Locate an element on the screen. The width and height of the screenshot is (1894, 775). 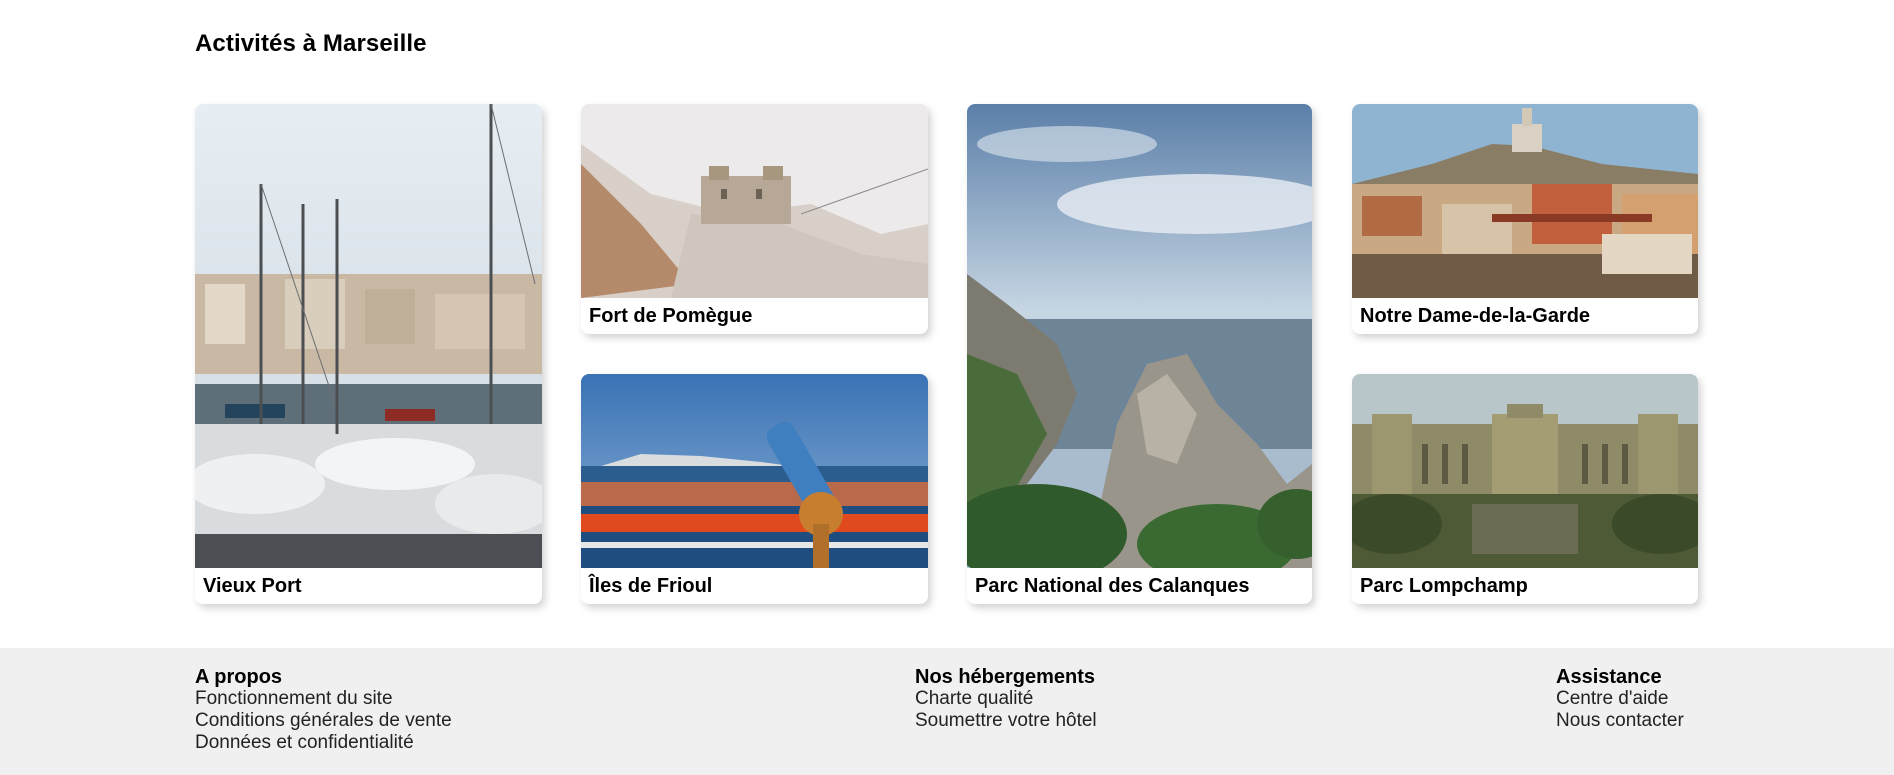
activity-card-parc-lompchamp: Parc Lompchamp is located at coordinates (1525, 489).